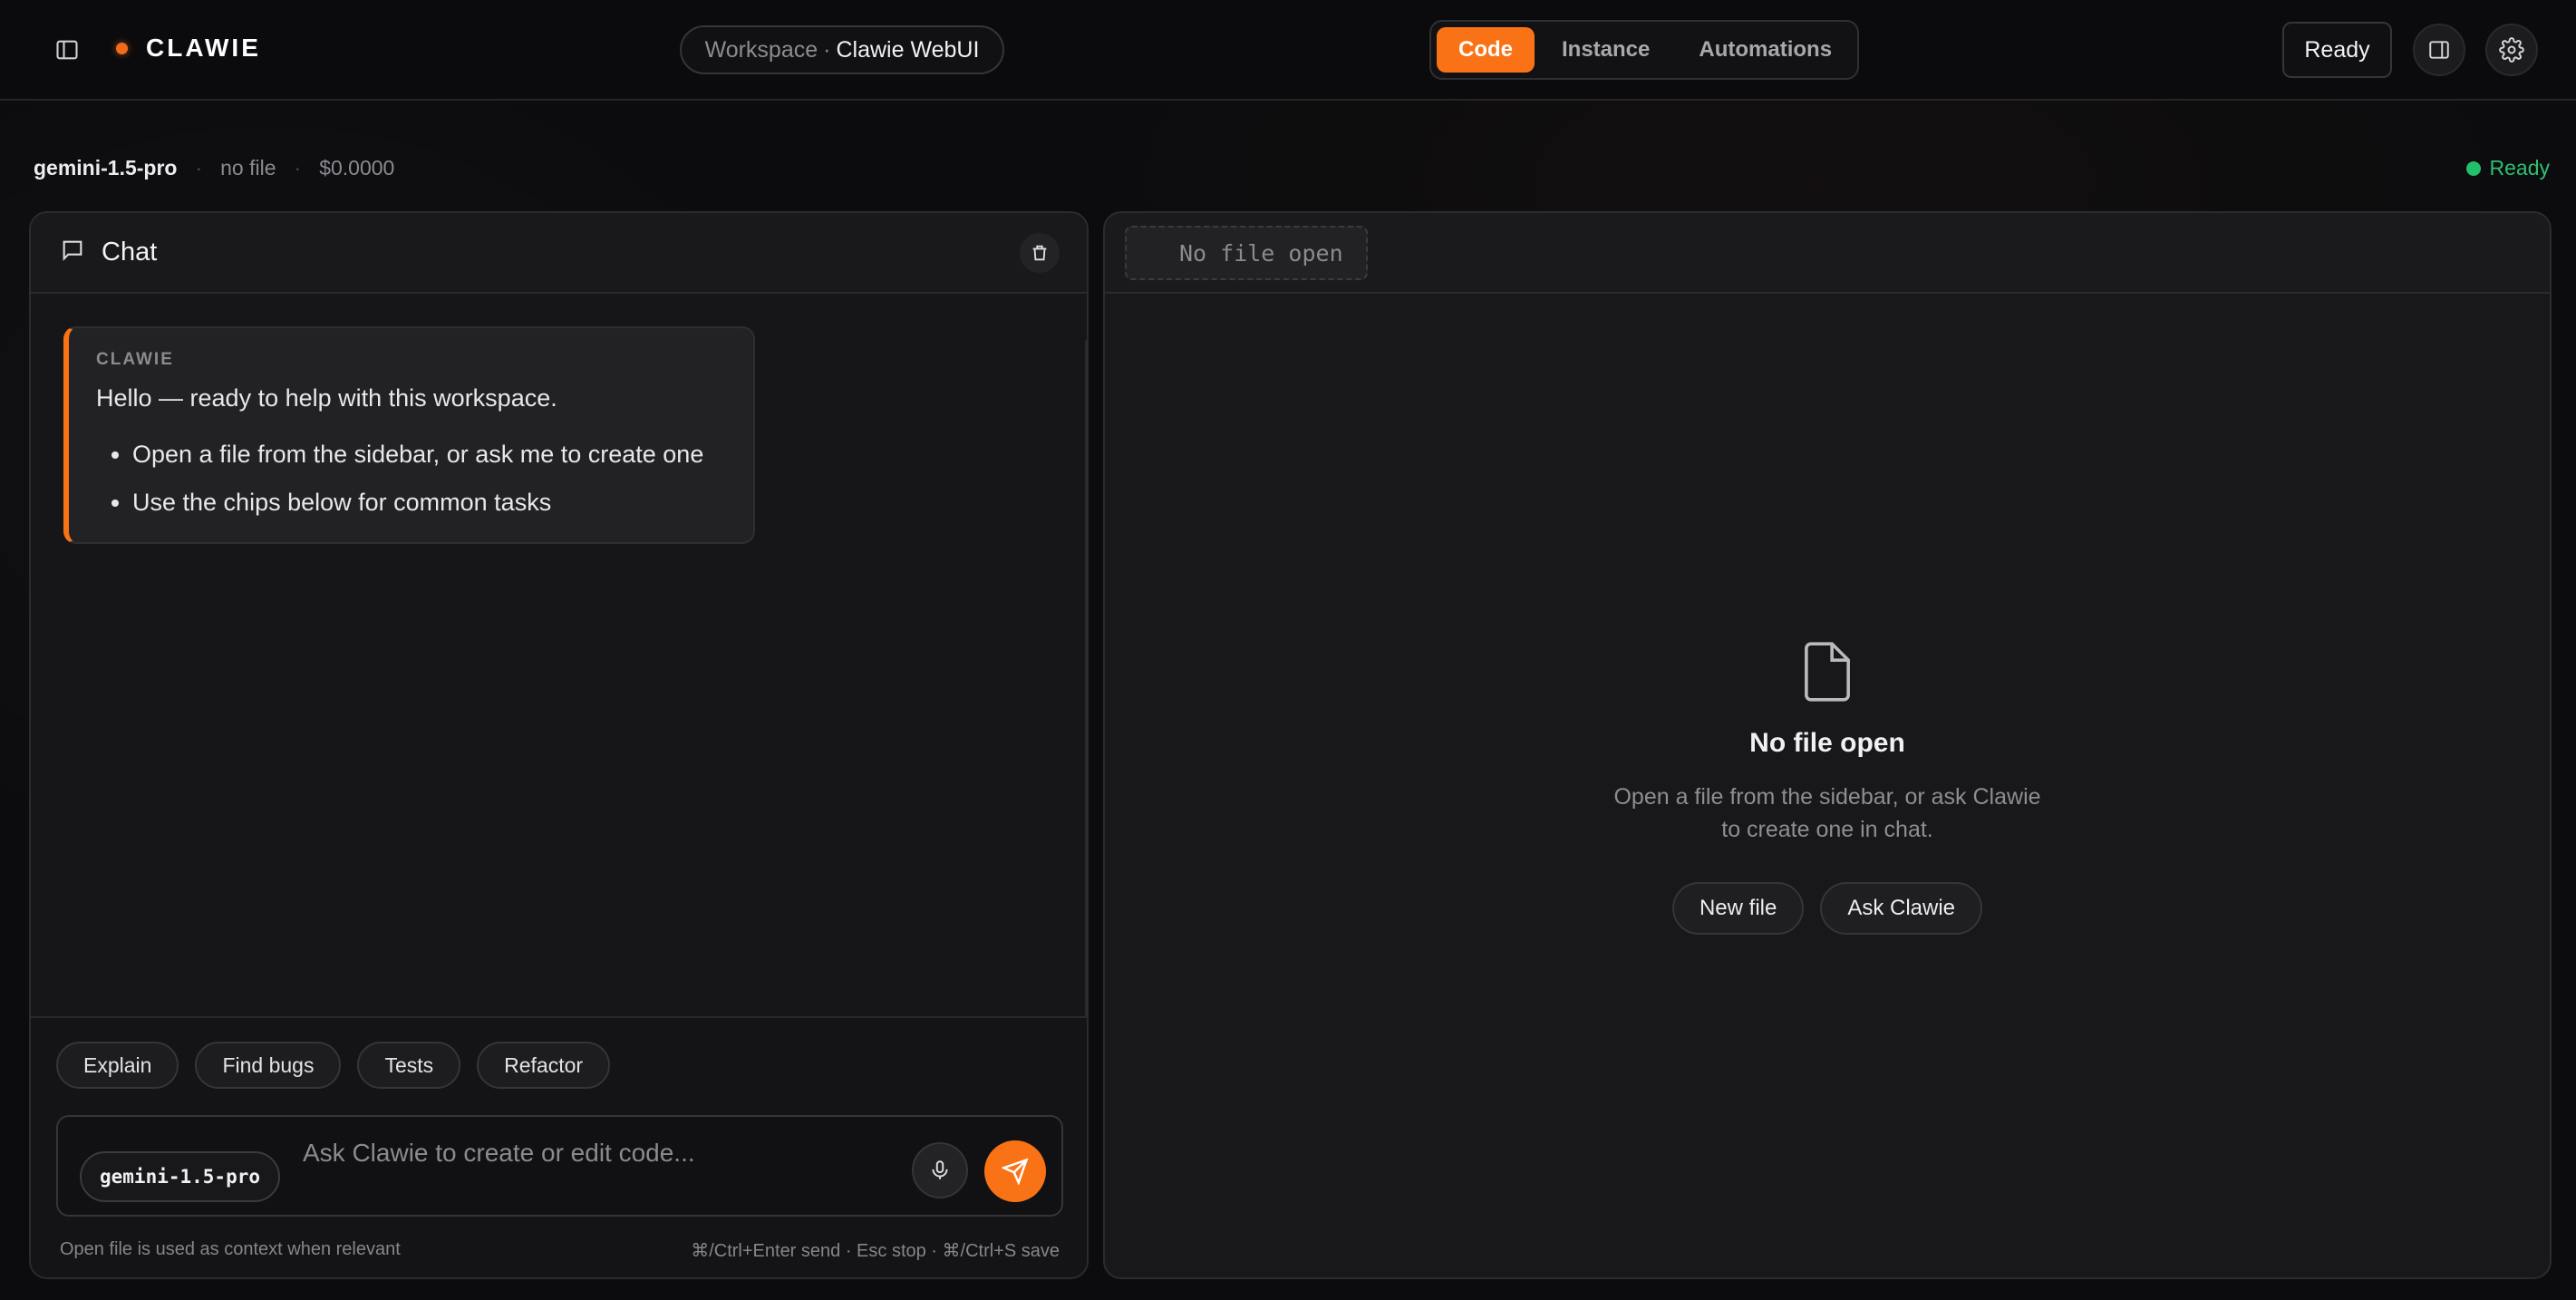 The height and width of the screenshot is (1300, 2576). I want to click on workspace-selector: Workspace · Clawie WebUI, so click(842, 49).